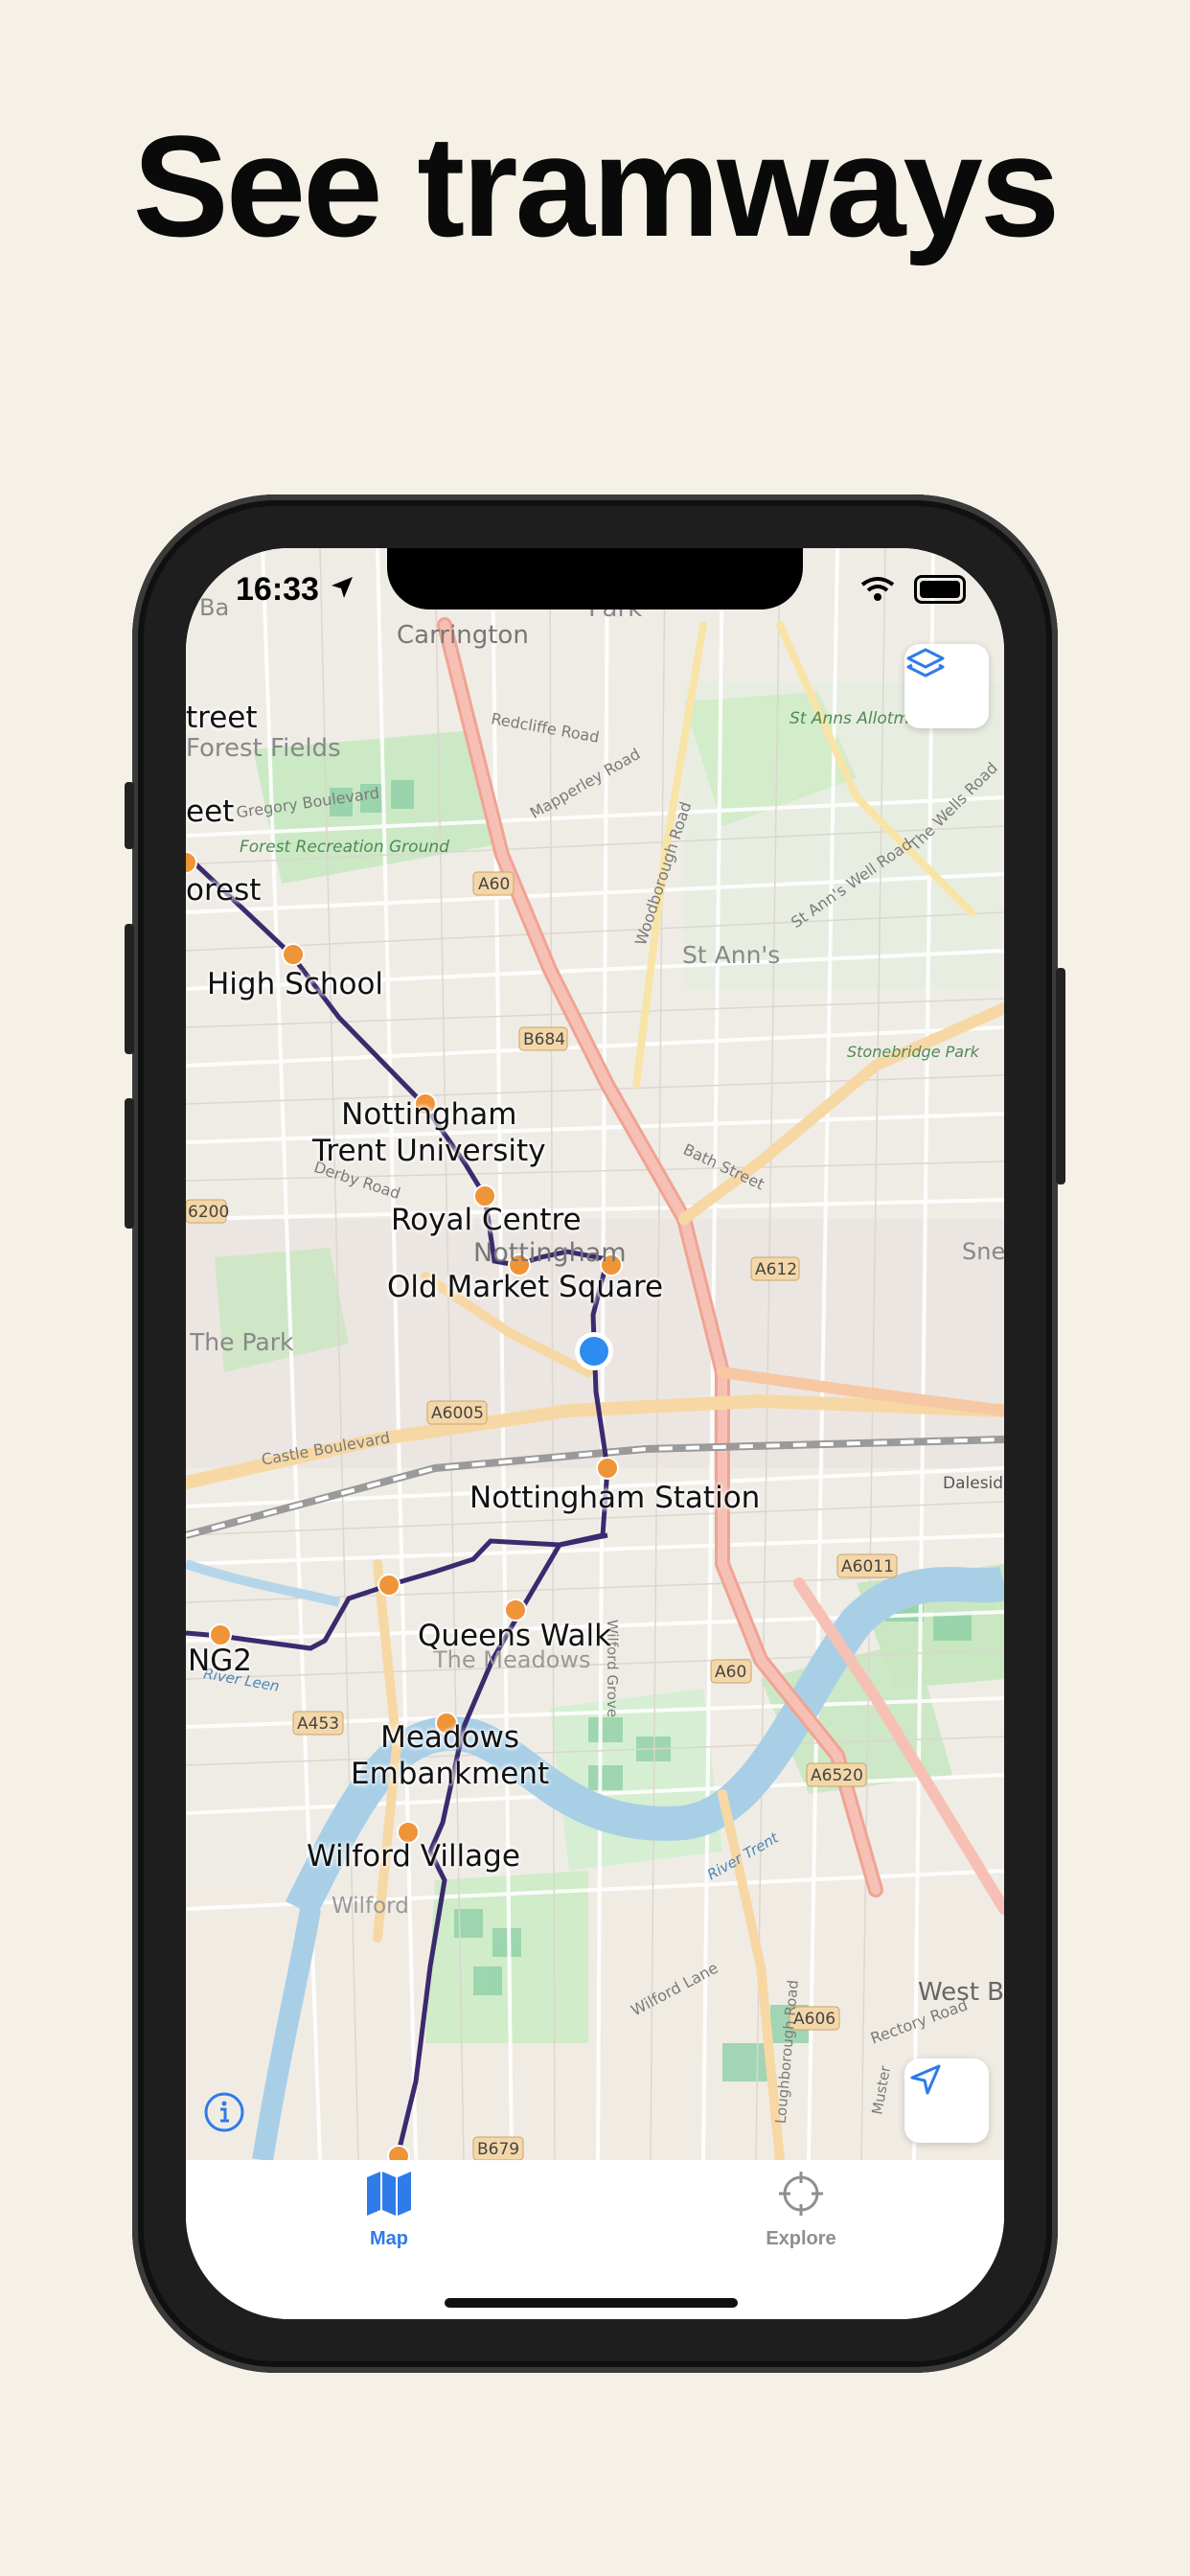 This screenshot has height=2576, width=1190. I want to click on svg-text: B684, so click(544, 1039).